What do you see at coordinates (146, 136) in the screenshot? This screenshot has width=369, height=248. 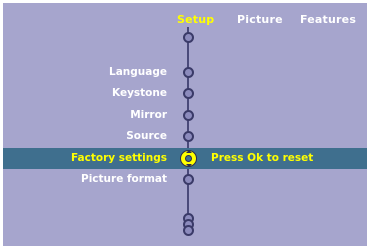 I see `menu-item-source: Source` at bounding box center [146, 136].